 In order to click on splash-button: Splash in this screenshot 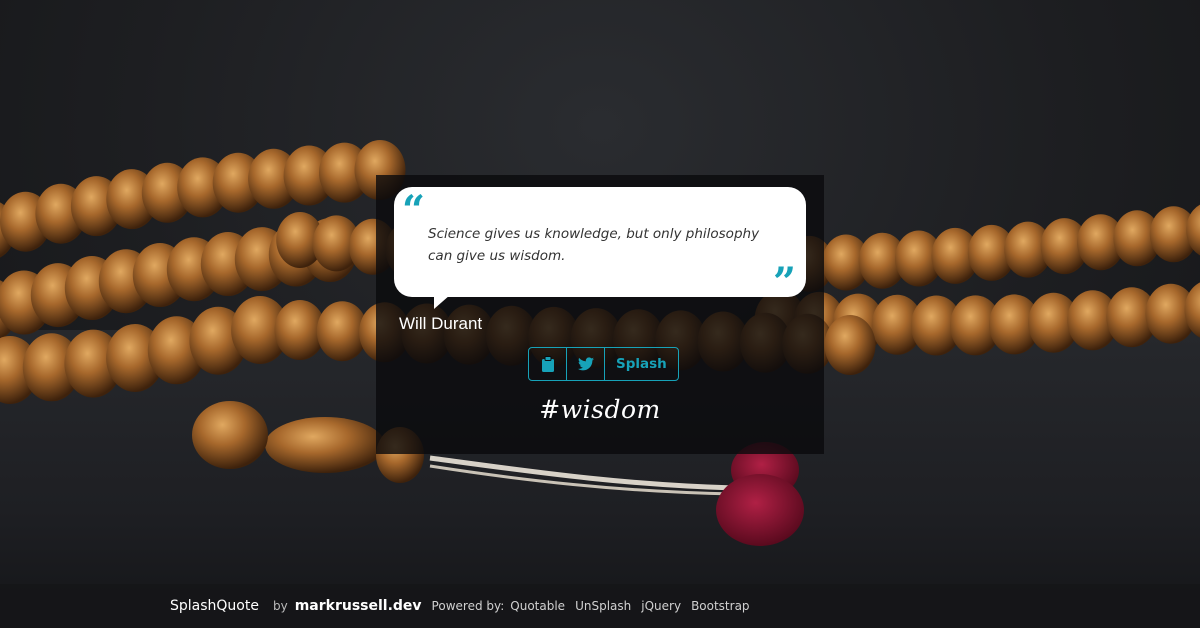, I will do `click(641, 364)`.